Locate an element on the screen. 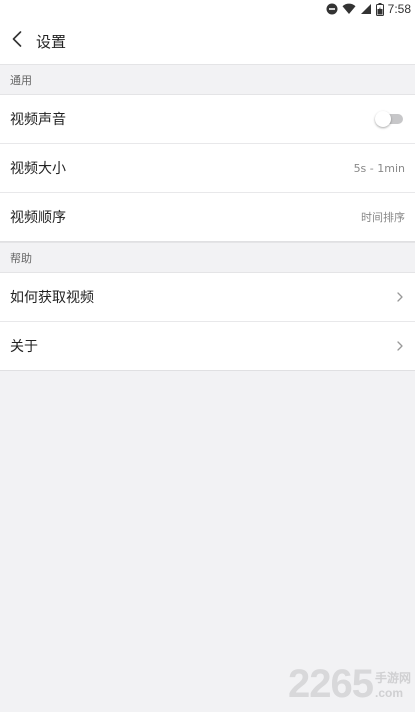  video-size-row: 视频大小 5s - 1min is located at coordinates (207, 168).